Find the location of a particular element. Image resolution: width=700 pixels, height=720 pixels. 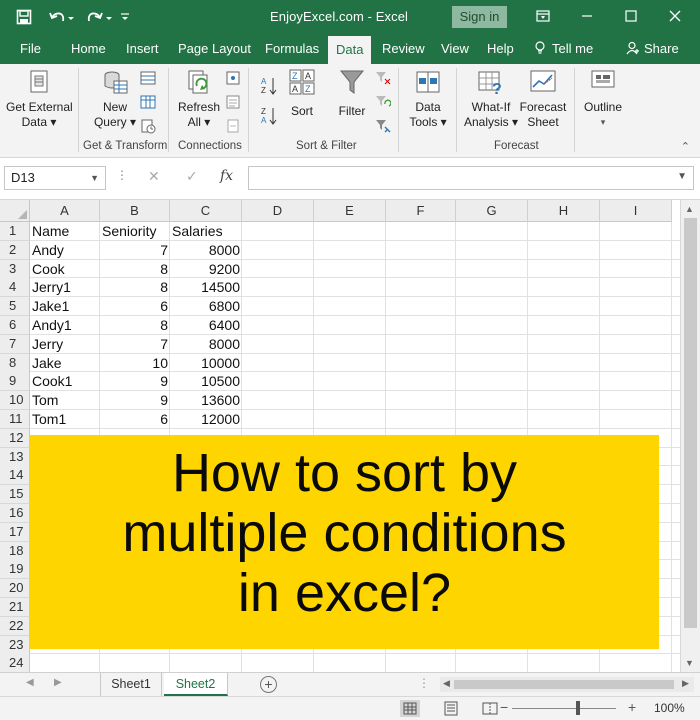

zoom-out-icon: − is located at coordinates (504, 707).